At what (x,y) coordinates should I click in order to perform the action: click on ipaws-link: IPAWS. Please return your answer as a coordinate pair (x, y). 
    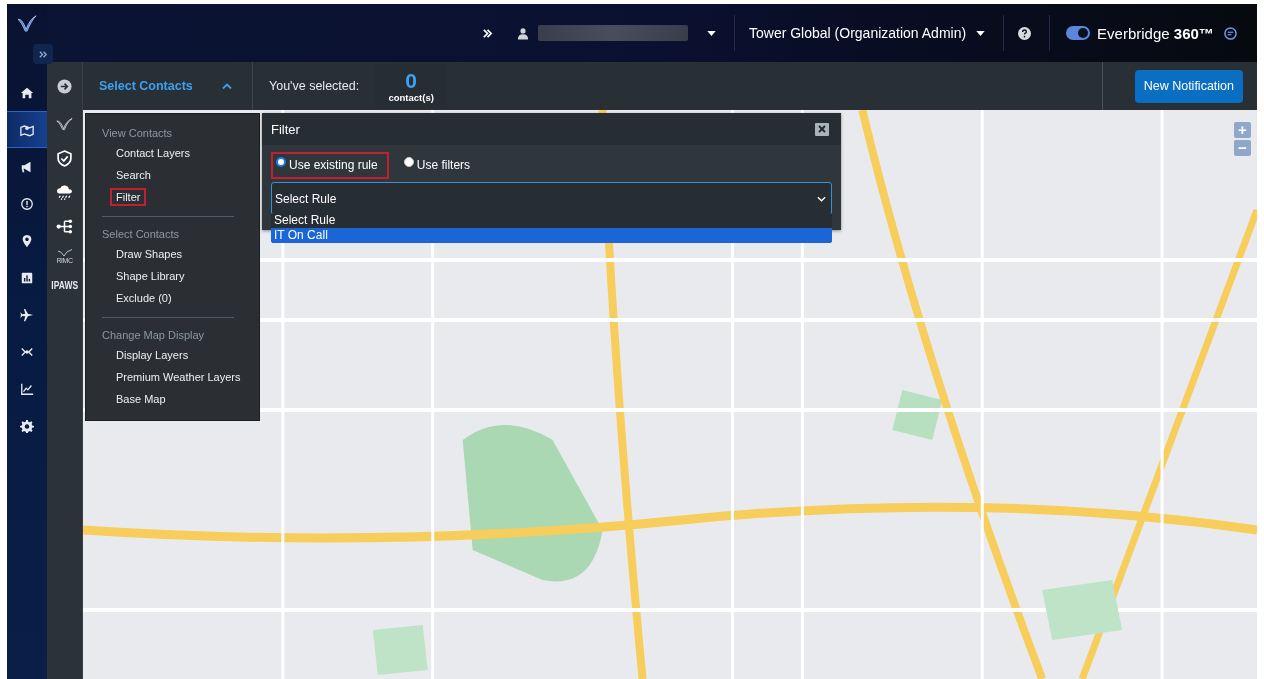
    Looking at the image, I should click on (64, 285).